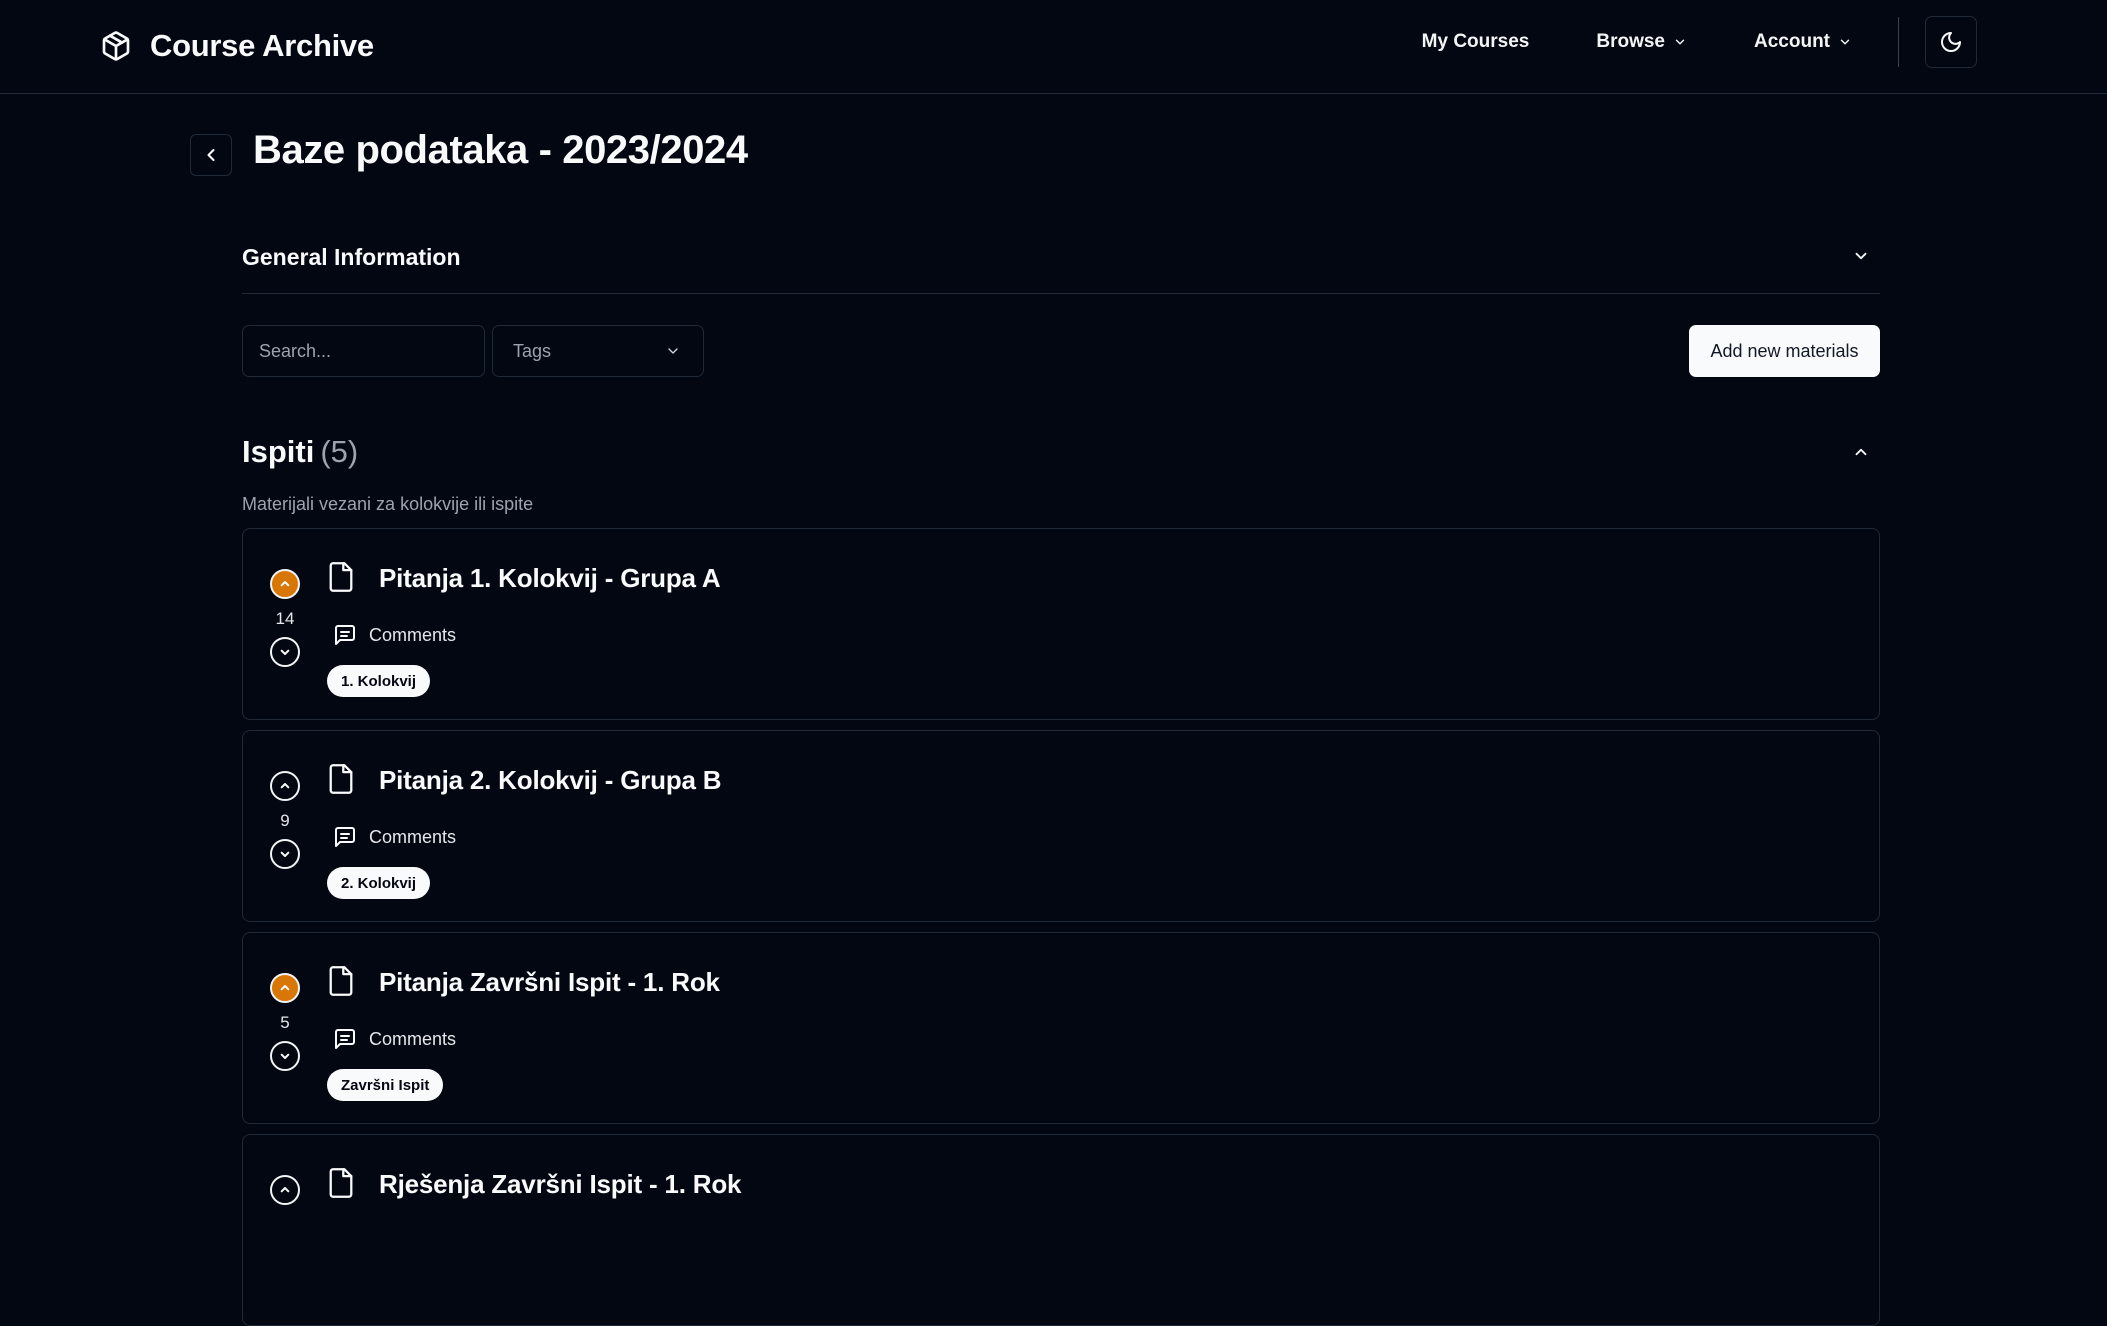 The image size is (2107, 1326). What do you see at coordinates (379, 883) in the screenshot?
I see `tag-badge: 2. Kolokvij` at bounding box center [379, 883].